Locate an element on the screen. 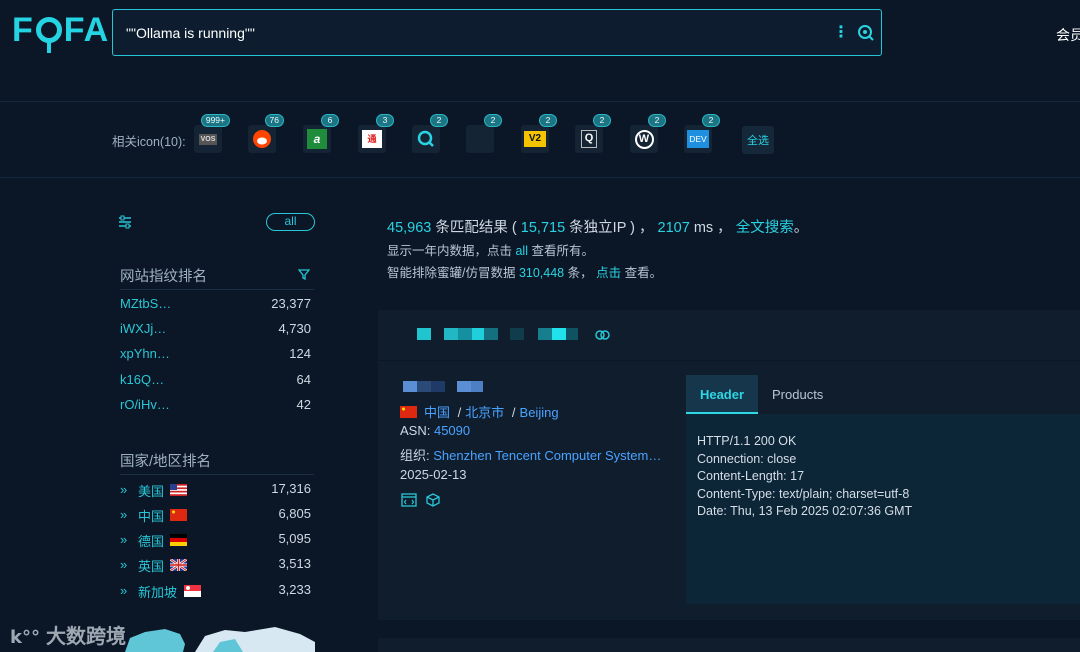 The image size is (1080, 652). date-line: 2025-02-13 is located at coordinates (433, 474).